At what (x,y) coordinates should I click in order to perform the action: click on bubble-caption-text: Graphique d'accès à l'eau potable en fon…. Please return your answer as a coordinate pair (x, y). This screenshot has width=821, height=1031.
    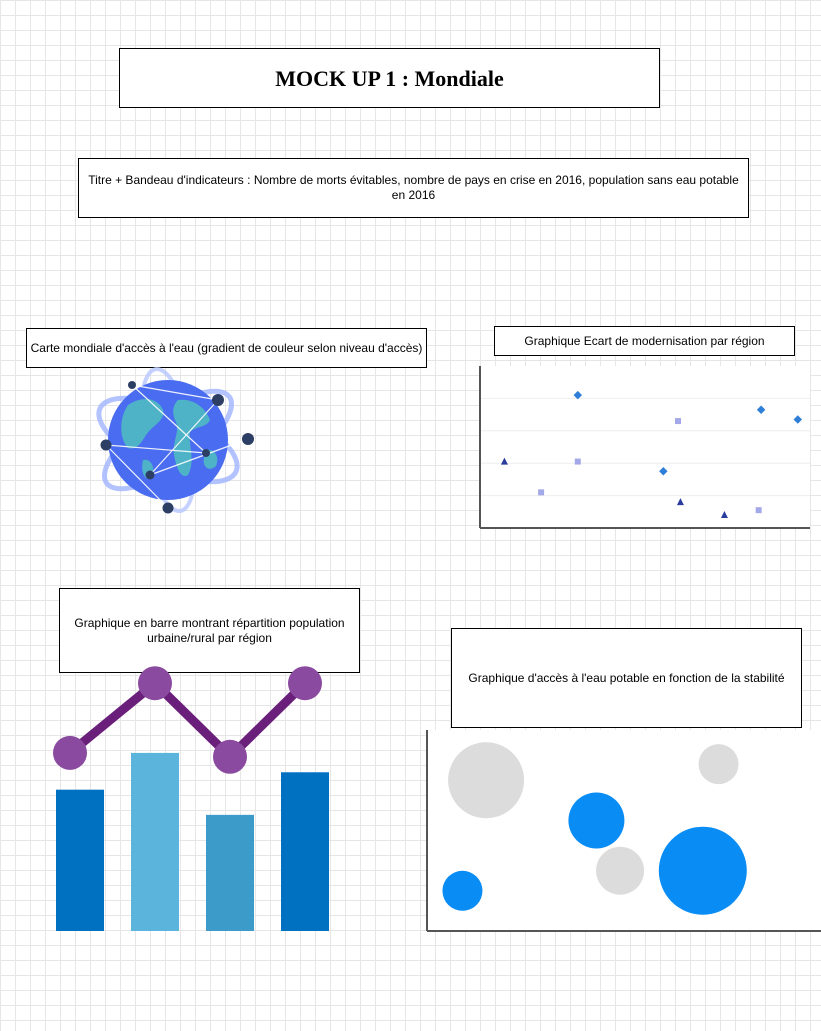
    Looking at the image, I should click on (626, 677).